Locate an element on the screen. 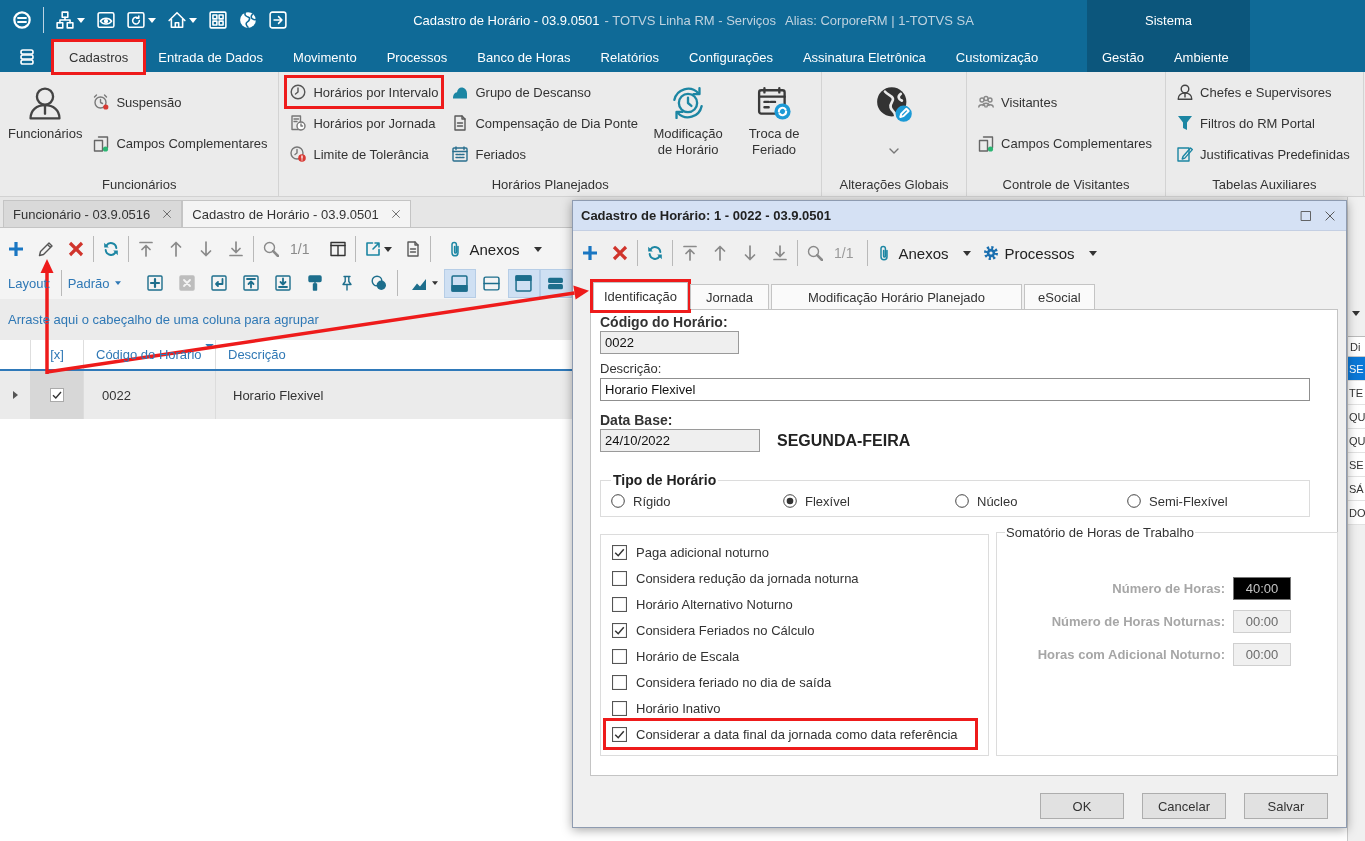  ribbon-button: Filtros do RM Portal is located at coordinates (1263, 123).